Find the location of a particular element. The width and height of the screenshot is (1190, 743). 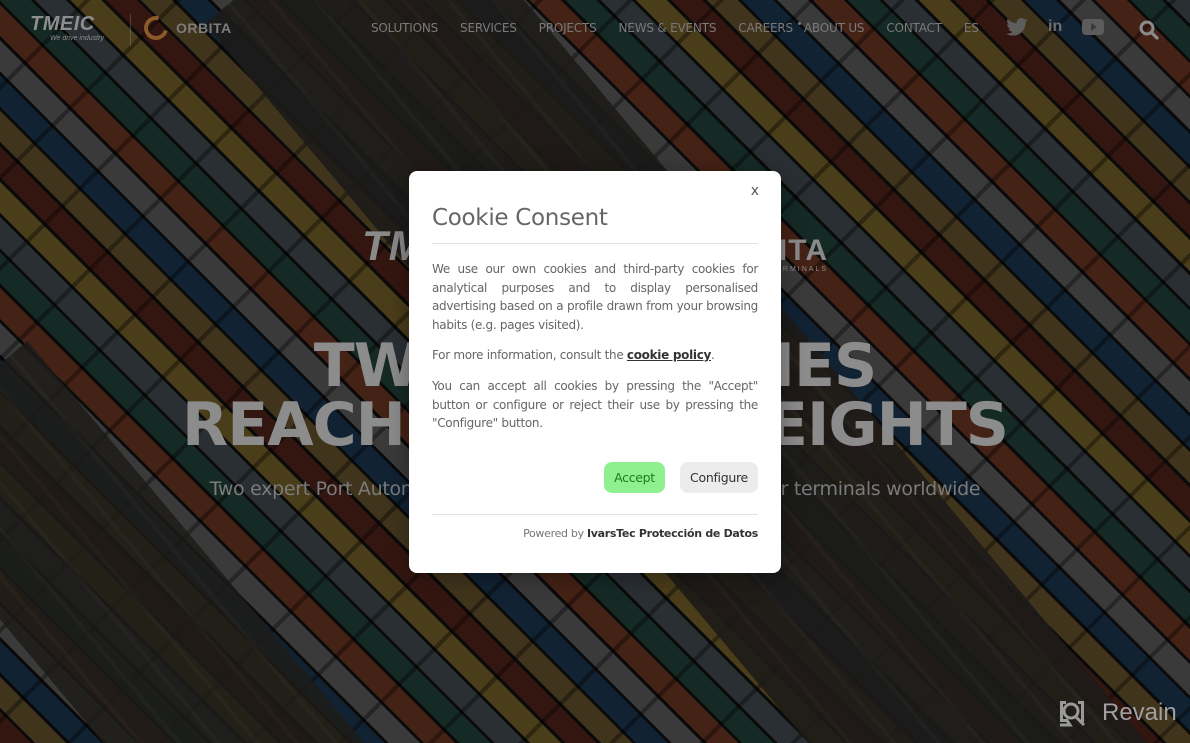

orbita-logo: ORBITA is located at coordinates (185, 28).